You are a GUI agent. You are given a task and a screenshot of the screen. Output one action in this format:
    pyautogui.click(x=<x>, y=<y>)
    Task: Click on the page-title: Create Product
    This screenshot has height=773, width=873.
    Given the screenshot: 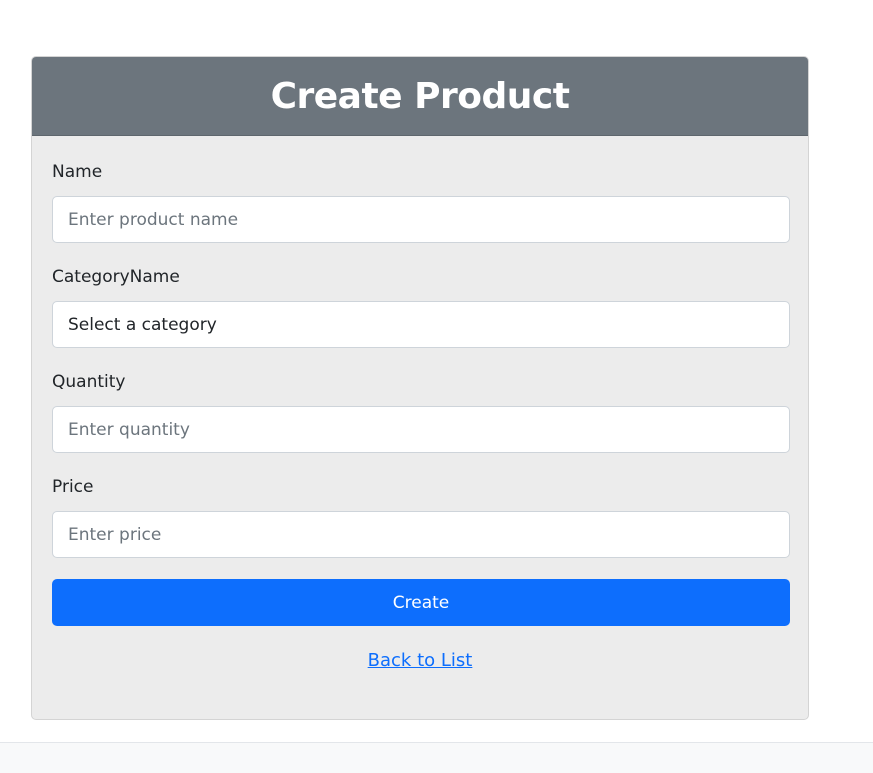 What is the action you would take?
    pyautogui.click(x=420, y=96)
    